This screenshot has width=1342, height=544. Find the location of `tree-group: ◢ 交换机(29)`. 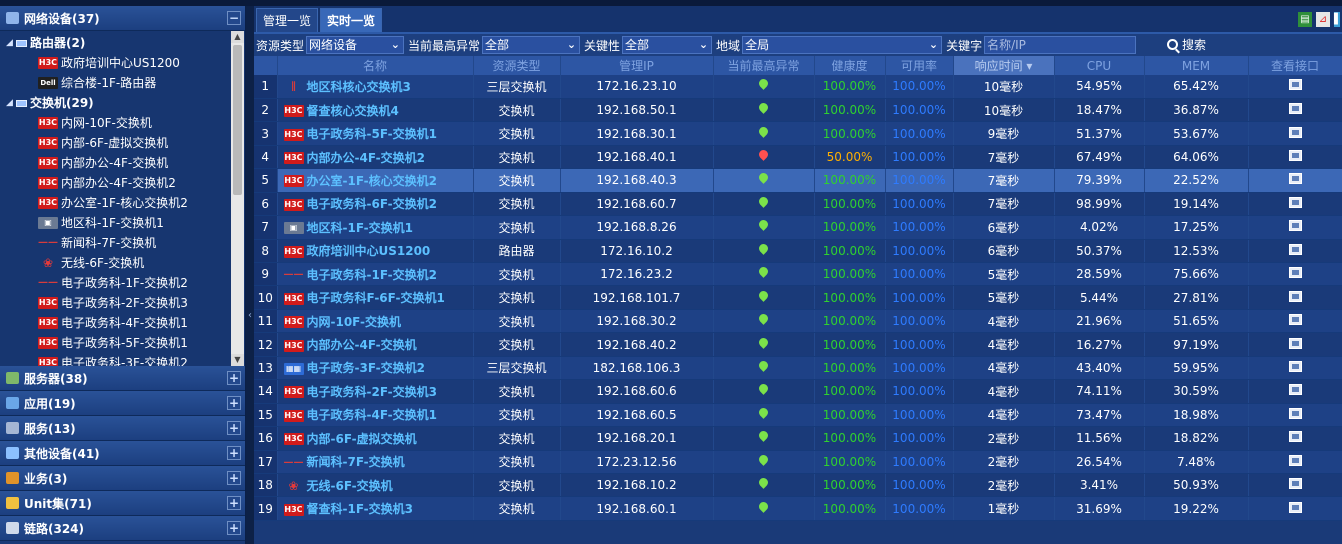

tree-group: ◢ 交换机(29) is located at coordinates (122, 103).